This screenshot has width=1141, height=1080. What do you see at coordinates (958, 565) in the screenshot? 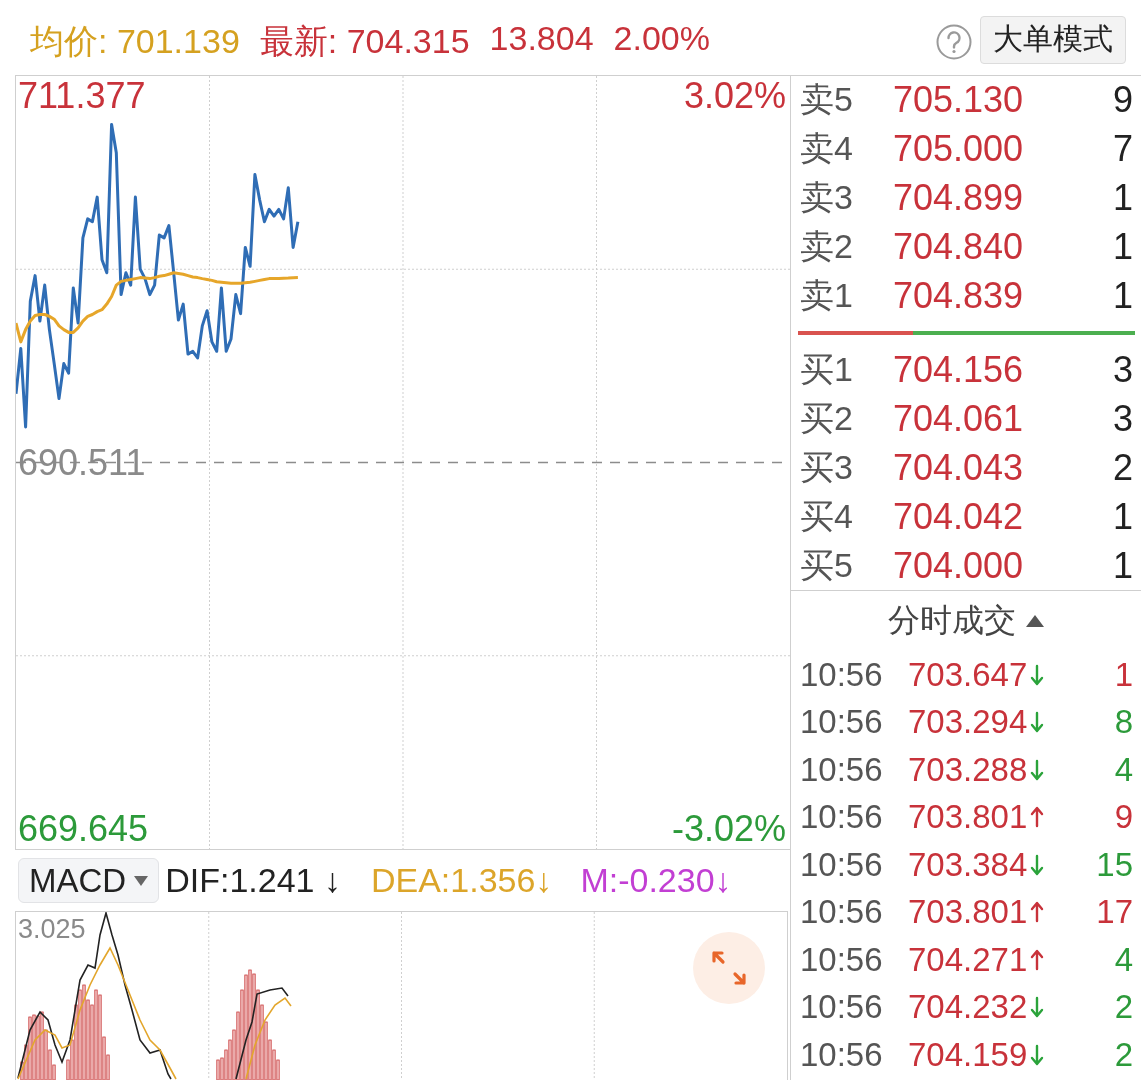
I see `bid-price: 704.000` at bounding box center [958, 565].